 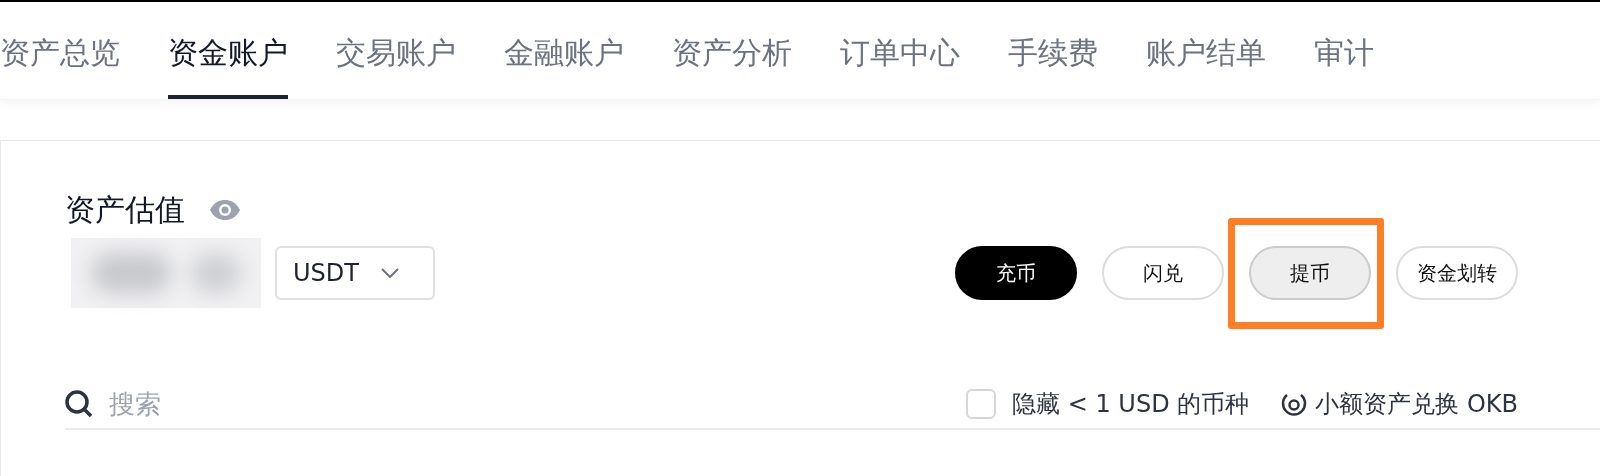 What do you see at coordinates (1053, 64) in the screenshot?
I see `tab: 手续费` at bounding box center [1053, 64].